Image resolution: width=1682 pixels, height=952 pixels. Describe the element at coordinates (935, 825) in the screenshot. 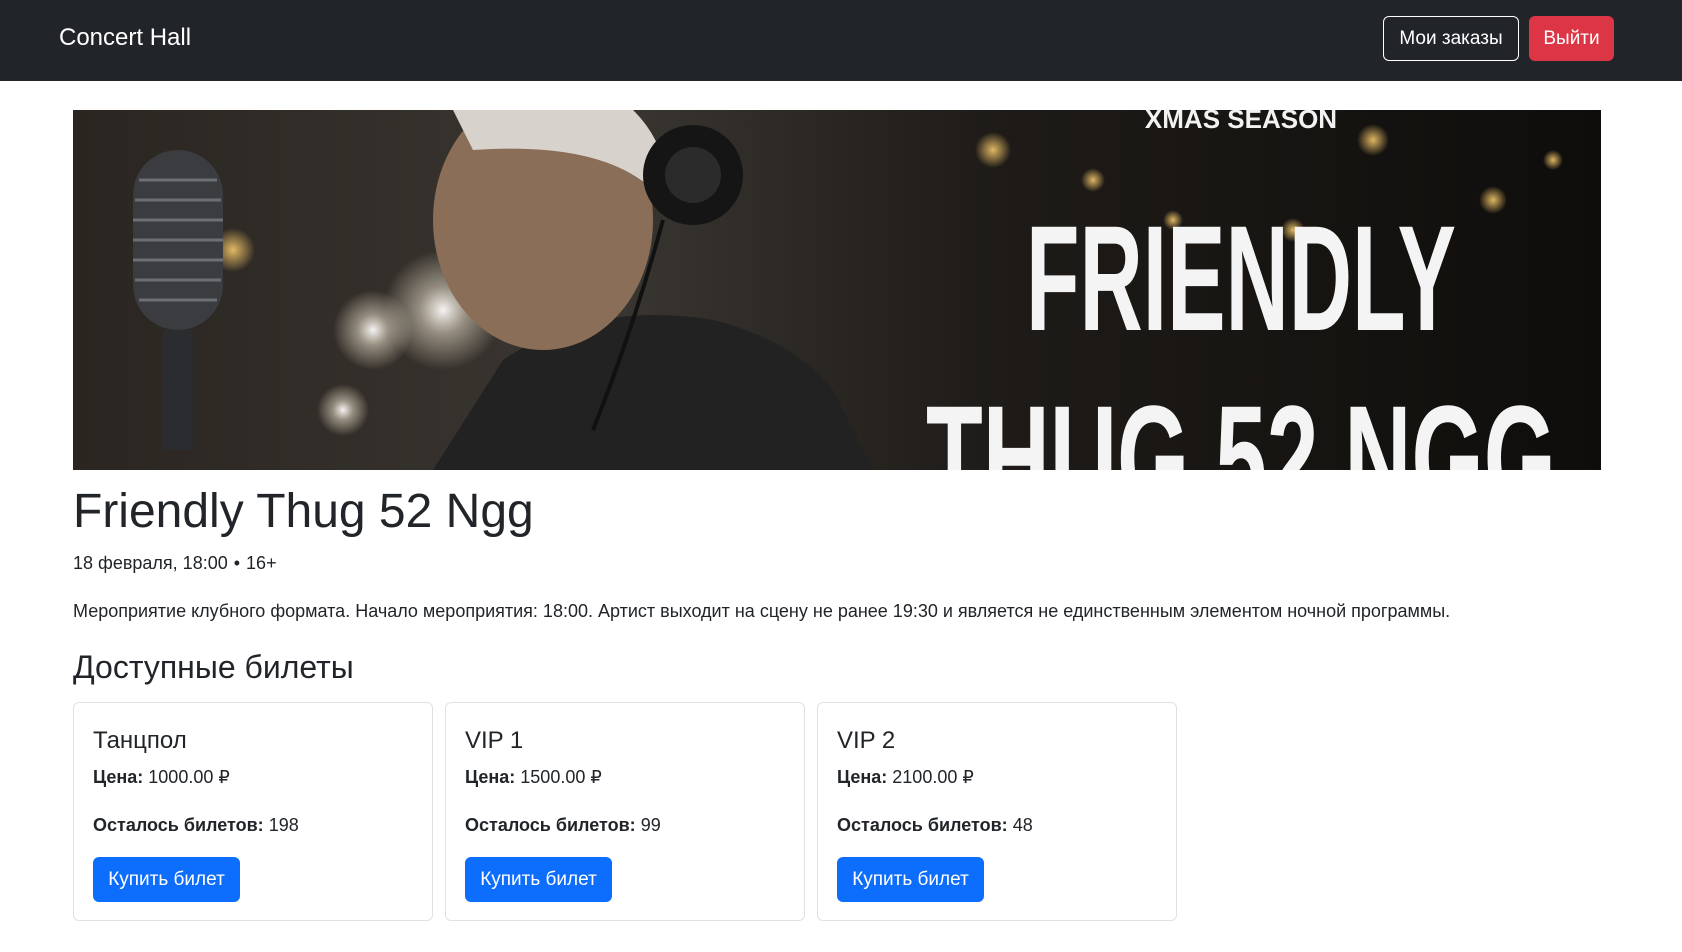

I see `tickets-left: Осталось билетов: 48` at that location.